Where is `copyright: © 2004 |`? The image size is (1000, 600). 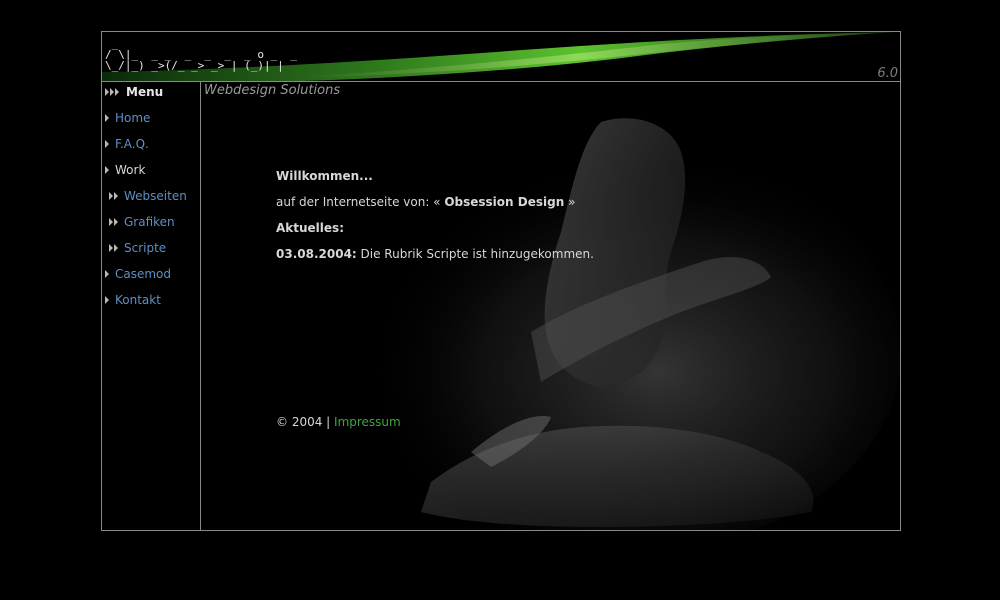 copyright: © 2004 | is located at coordinates (305, 422).